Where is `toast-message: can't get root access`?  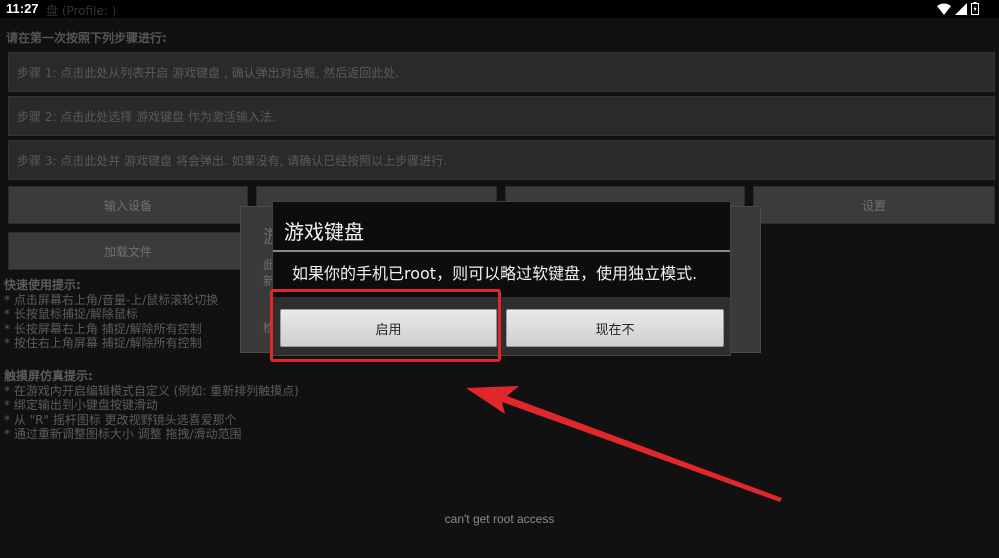 toast-message: can't get root access is located at coordinates (499, 519).